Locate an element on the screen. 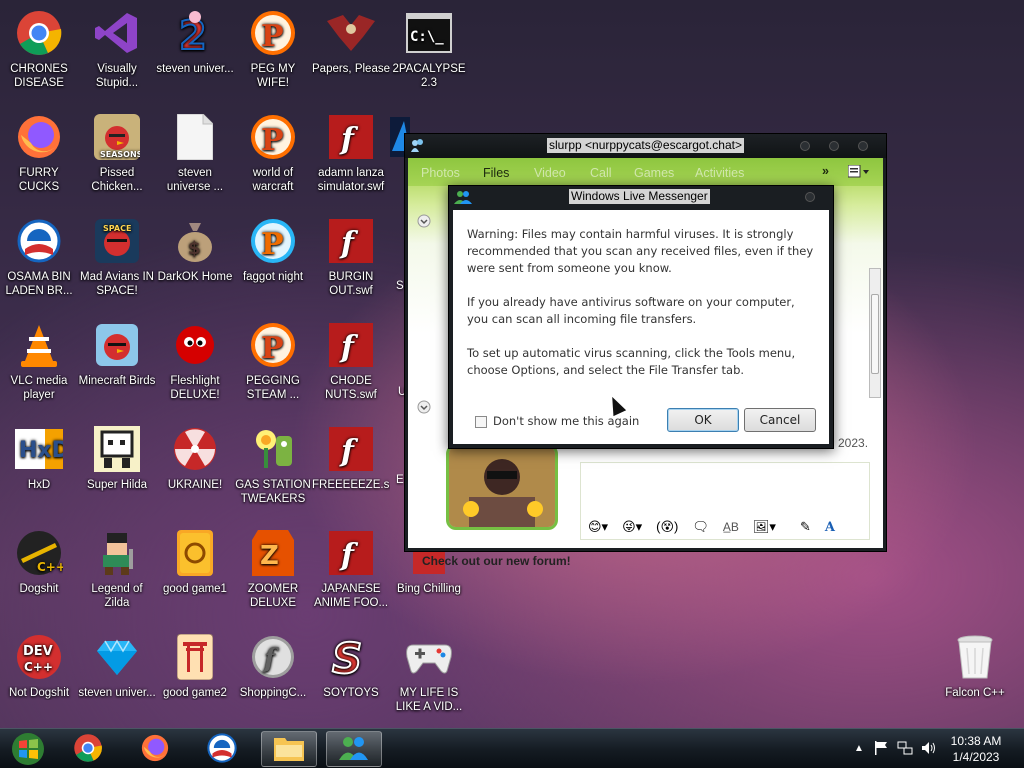 The width and height of the screenshot is (1024, 768). voice-clip-icon: 🗨 is located at coordinates (700, 527).